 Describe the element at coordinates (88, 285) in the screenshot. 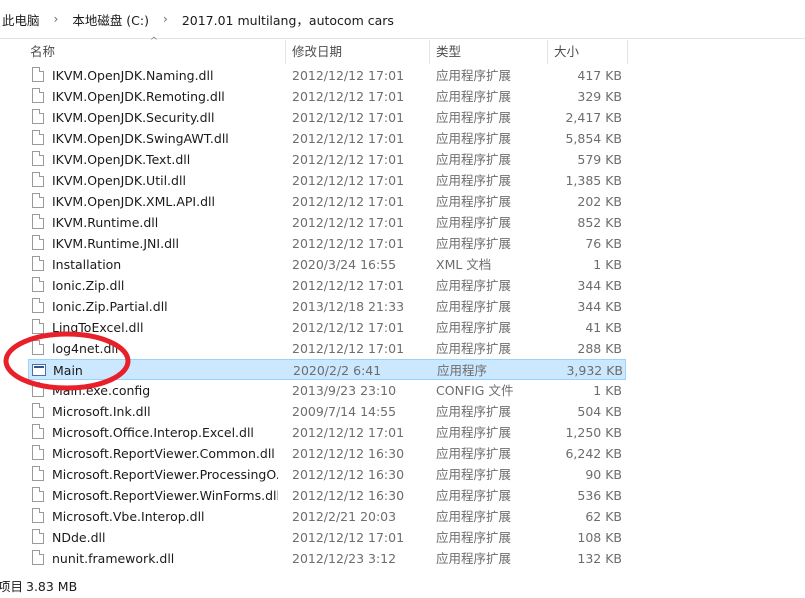

I see `file-name: Ionic.Zip.dll` at that location.